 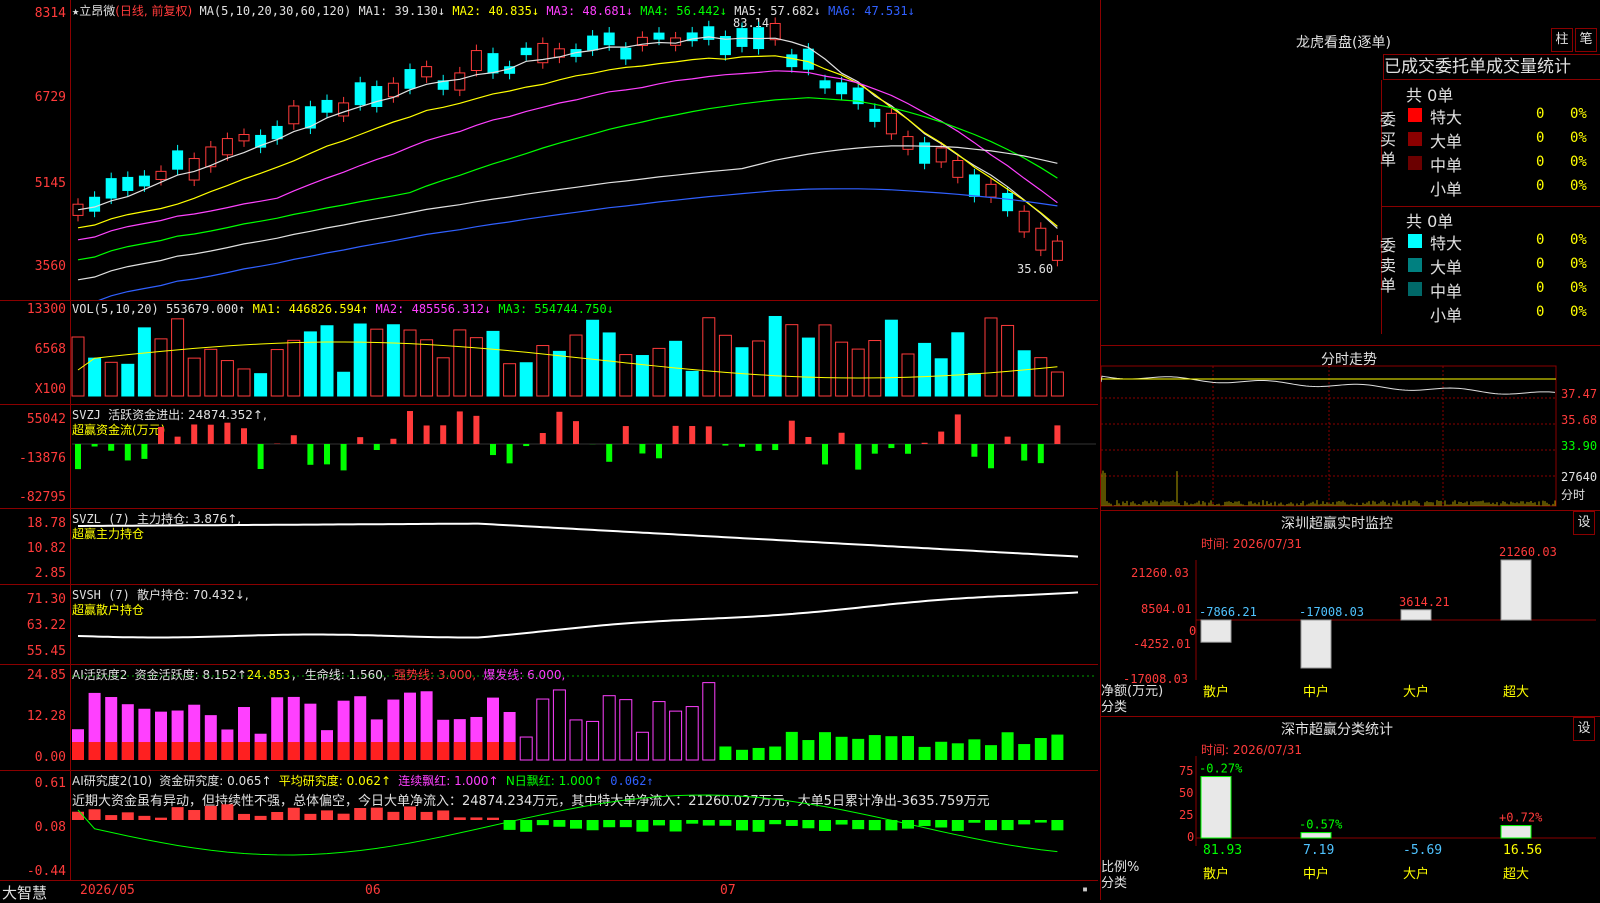 I want to click on sz-category-label: 大户, so click(x=1416, y=692).